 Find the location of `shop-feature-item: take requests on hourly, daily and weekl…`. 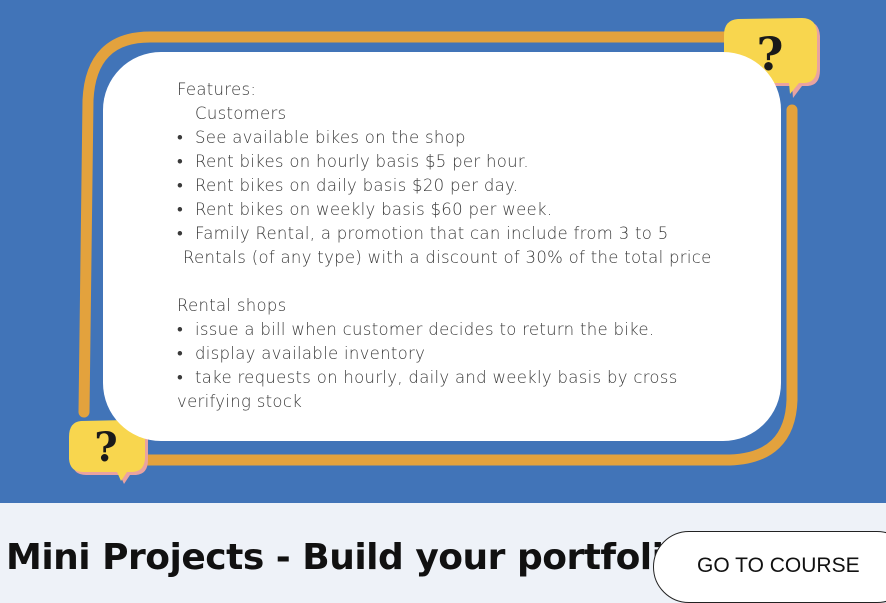

shop-feature-item: take requests on hourly, daily and weekl… is located at coordinates (477, 378).